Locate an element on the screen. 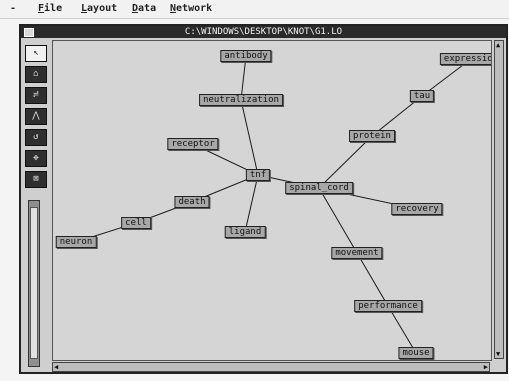  menu-network-rest: etwork is located at coordinates (194, 8).